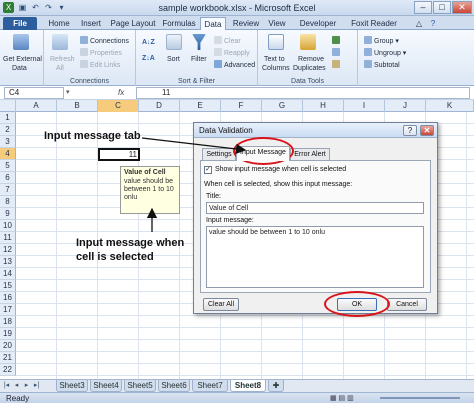 The height and width of the screenshot is (403, 474). Describe the element at coordinates (72, 386) in the screenshot. I see `sheet-tab: Sheet3` at that location.